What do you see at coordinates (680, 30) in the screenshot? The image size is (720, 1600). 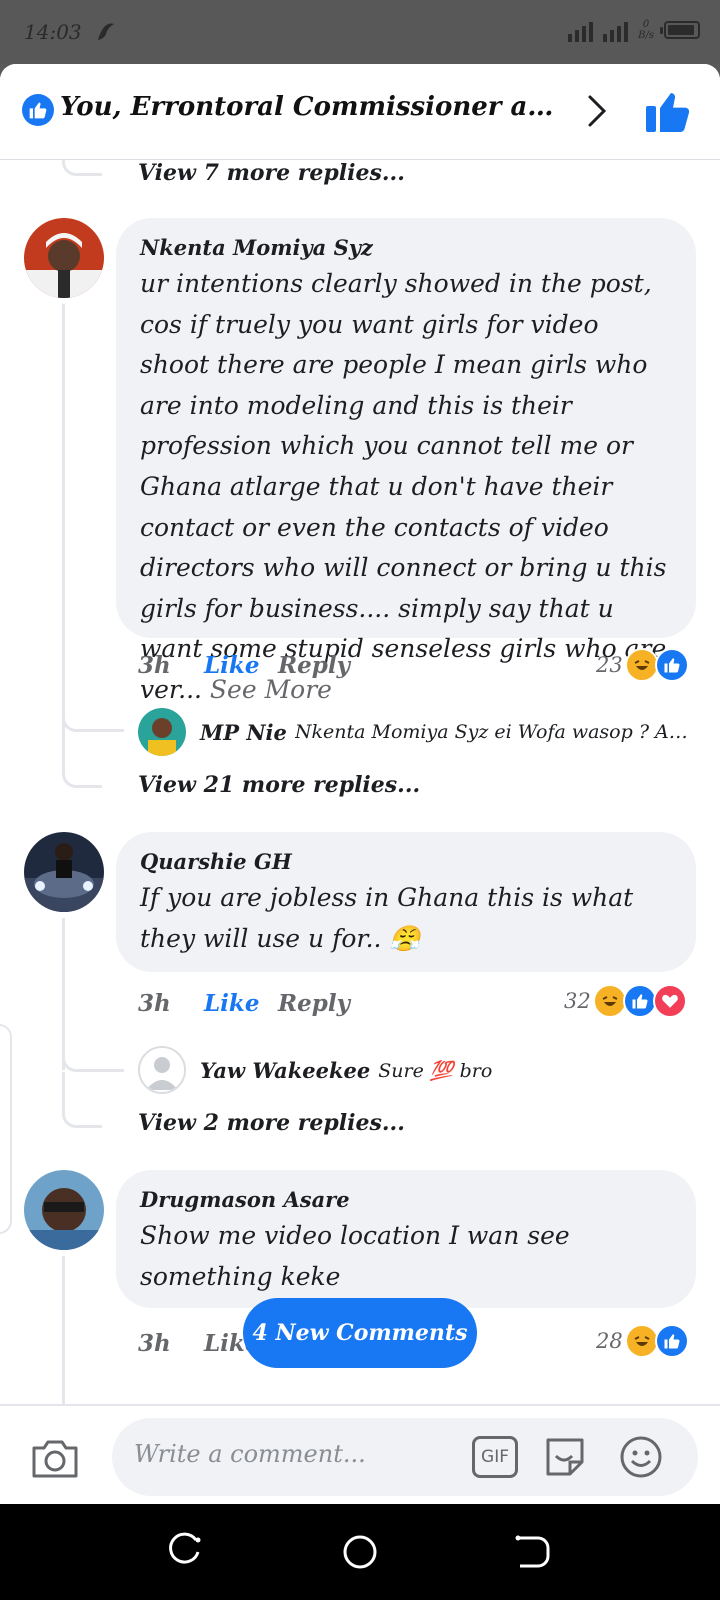 I see `battery-icon` at bounding box center [680, 30].